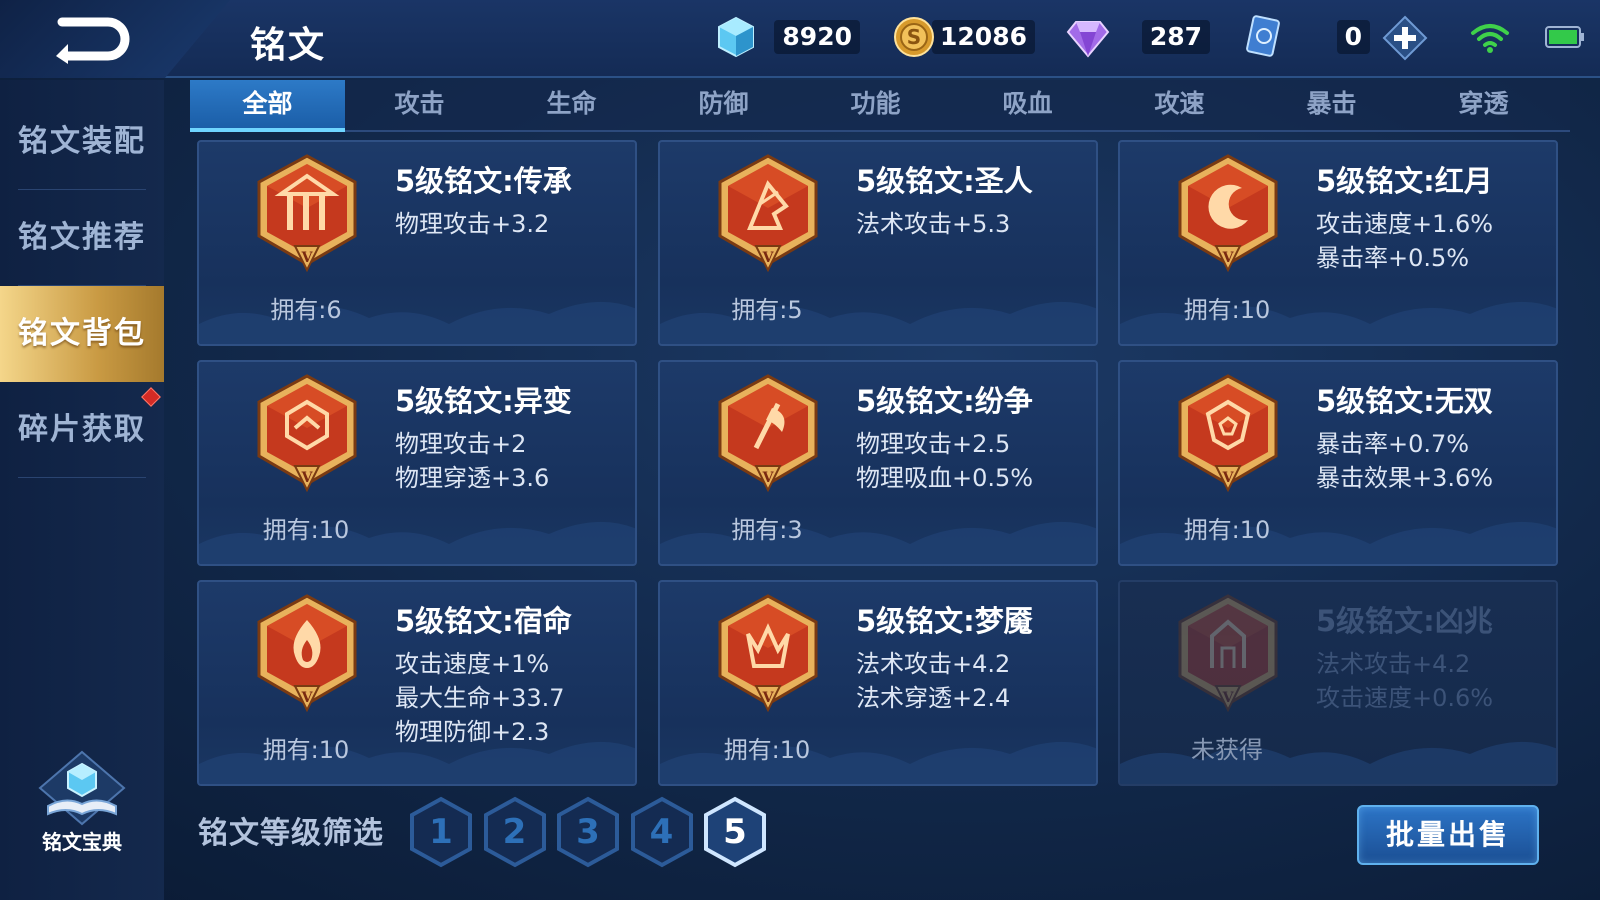 Image resolution: width=1600 pixels, height=900 pixels. I want to click on rune-owned-count: 拥有:5, so click(767, 310).